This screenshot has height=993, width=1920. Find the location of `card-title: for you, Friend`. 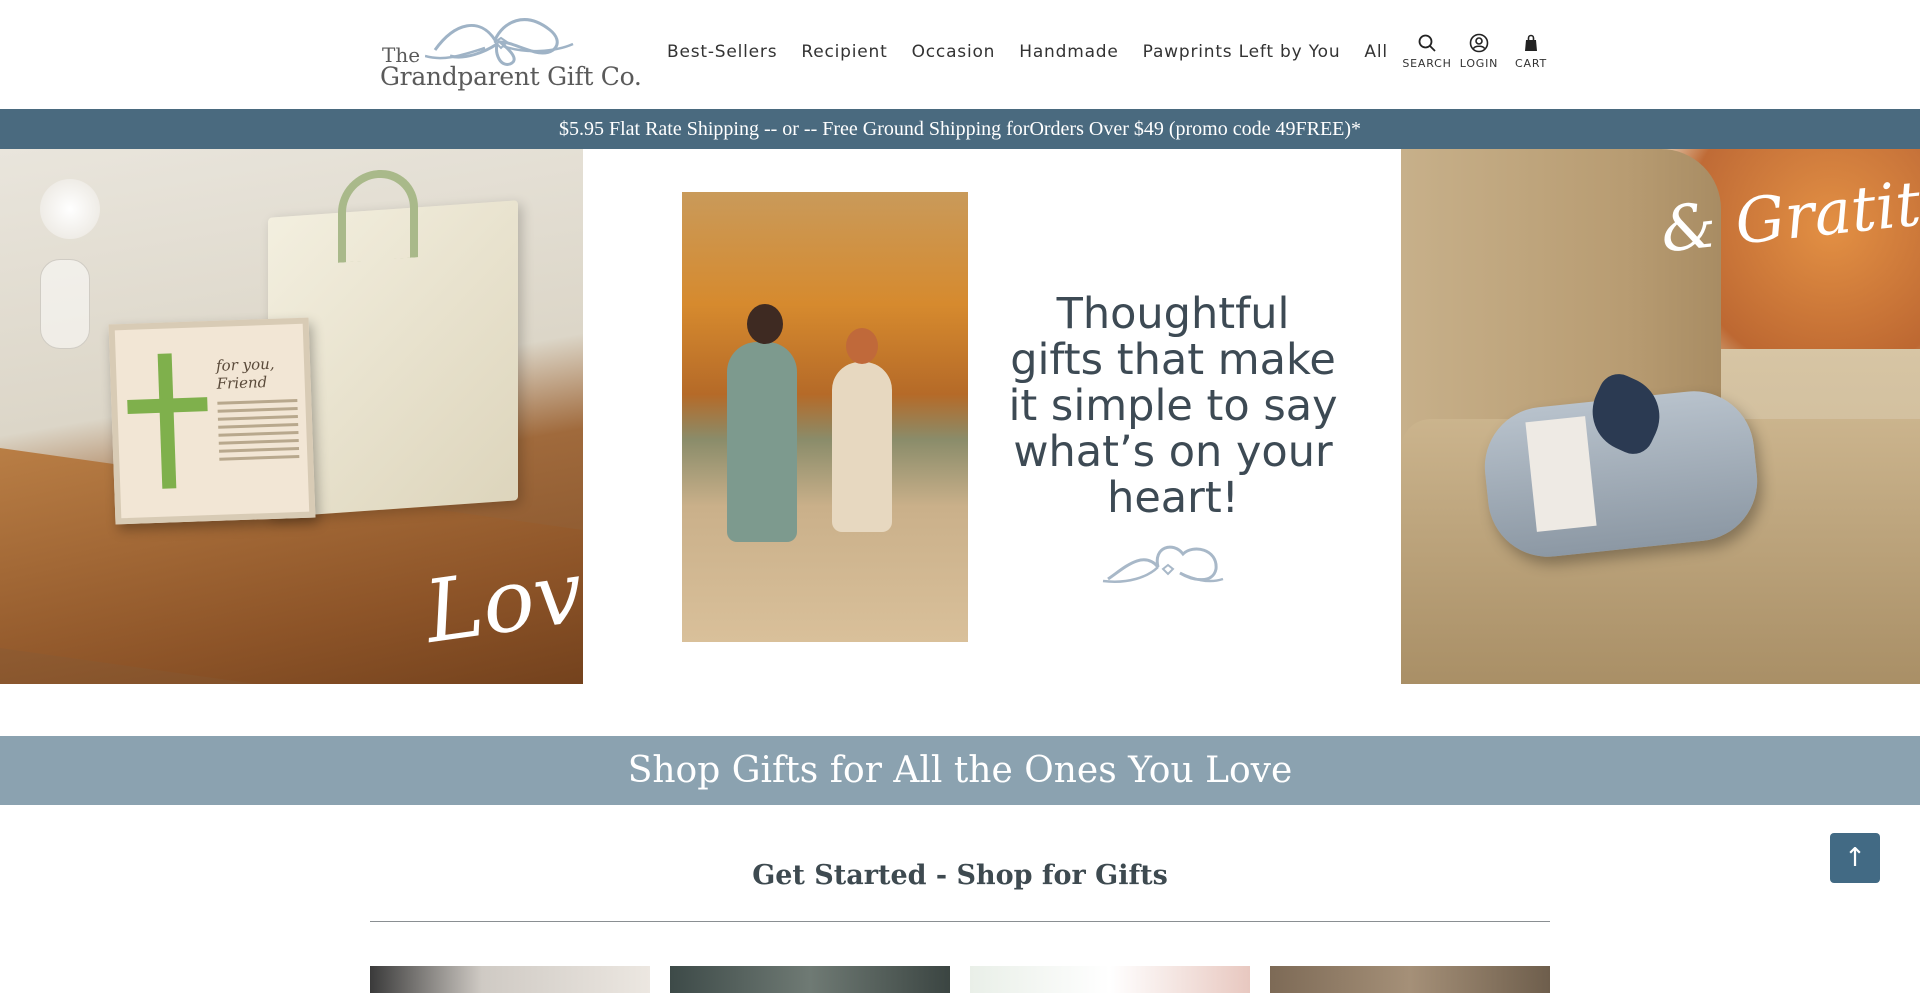

card-title: for you, Friend is located at coordinates (245, 373).